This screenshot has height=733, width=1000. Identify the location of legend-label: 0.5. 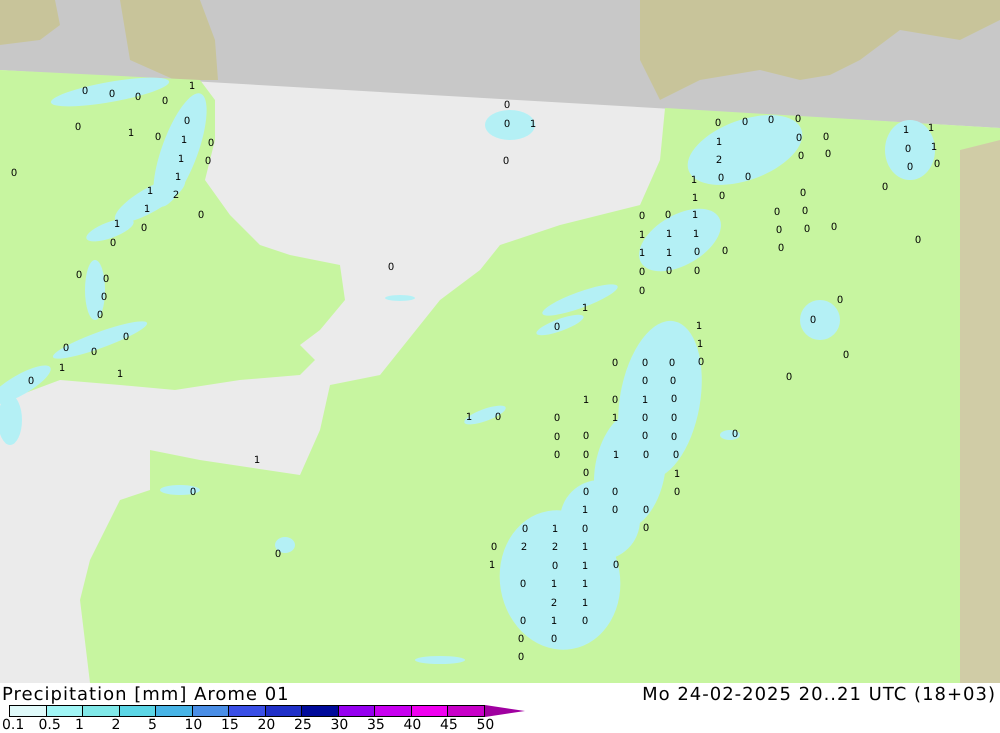
(50, 725).